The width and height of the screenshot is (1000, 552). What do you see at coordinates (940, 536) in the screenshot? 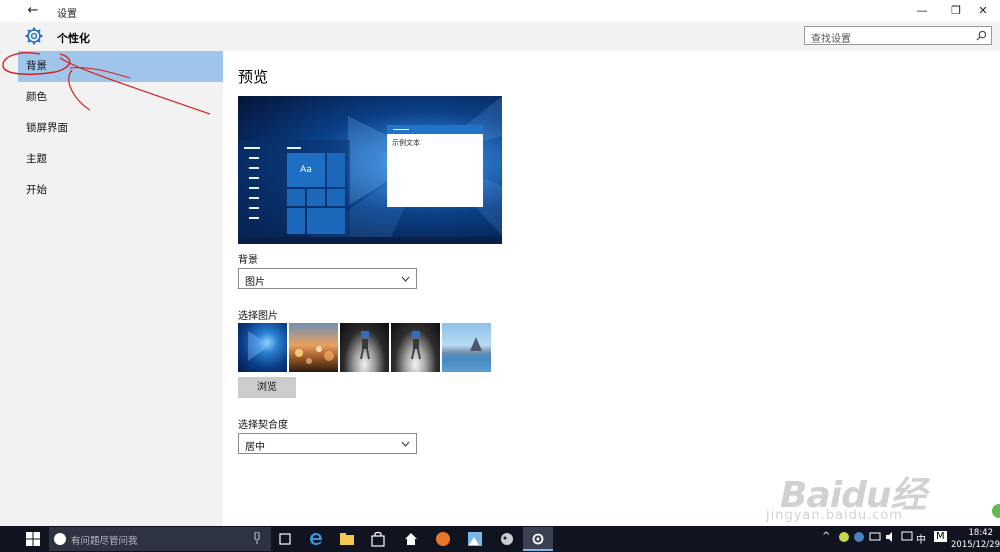
I see `ime-mode-indicator: M` at bounding box center [940, 536].